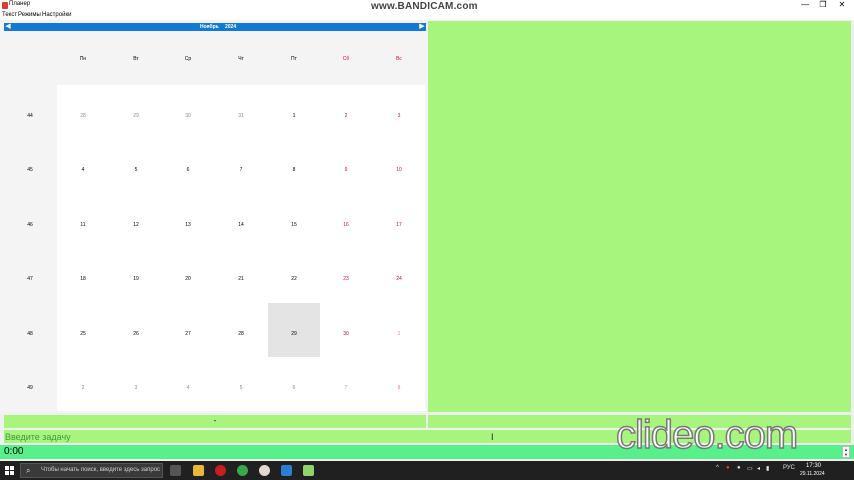 This screenshot has height=480, width=854. I want to click on weekday-header: Вт, so click(136, 59).